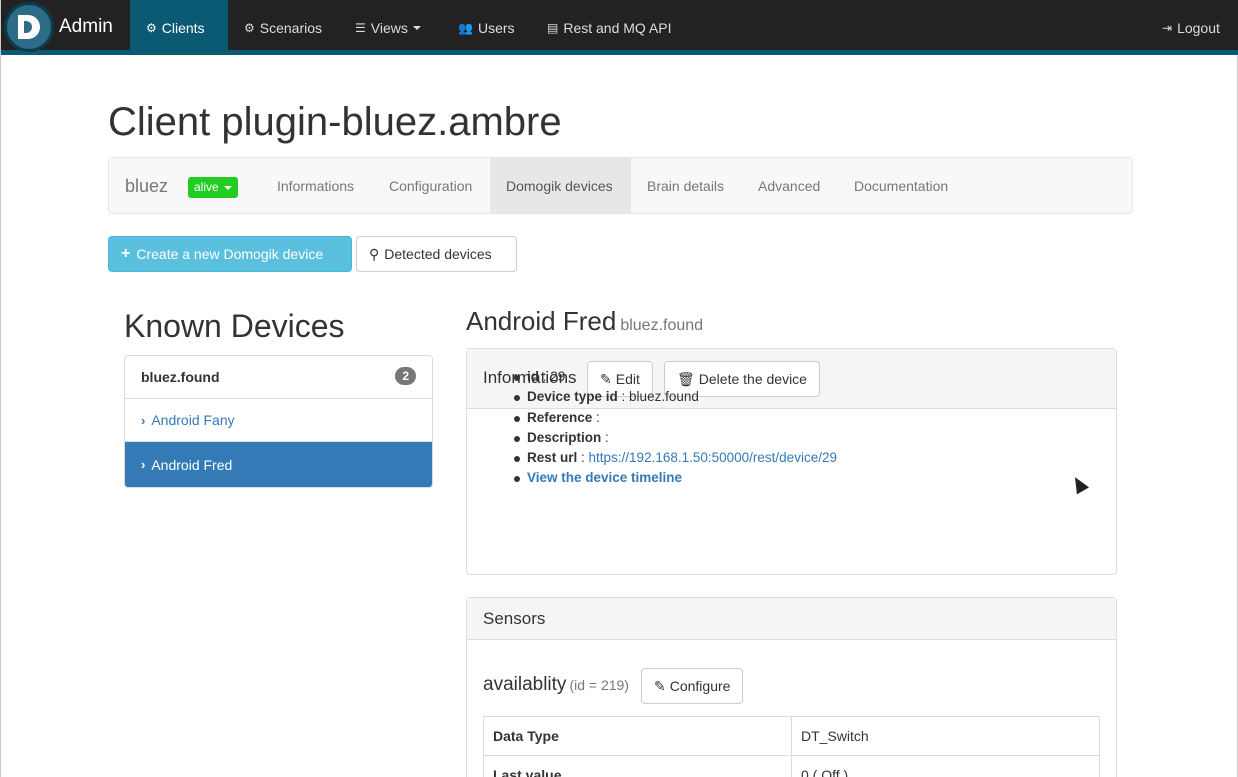 The image size is (1238, 777). I want to click on sensor-title: availablity (id = 219), so click(556, 685).